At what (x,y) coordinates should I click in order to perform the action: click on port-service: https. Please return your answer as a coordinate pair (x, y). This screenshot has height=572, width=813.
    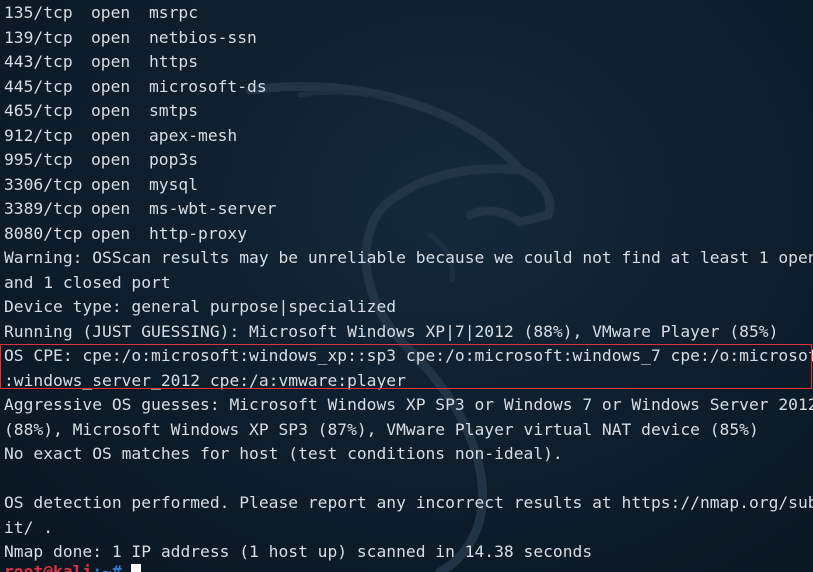
    Looking at the image, I should click on (174, 61).